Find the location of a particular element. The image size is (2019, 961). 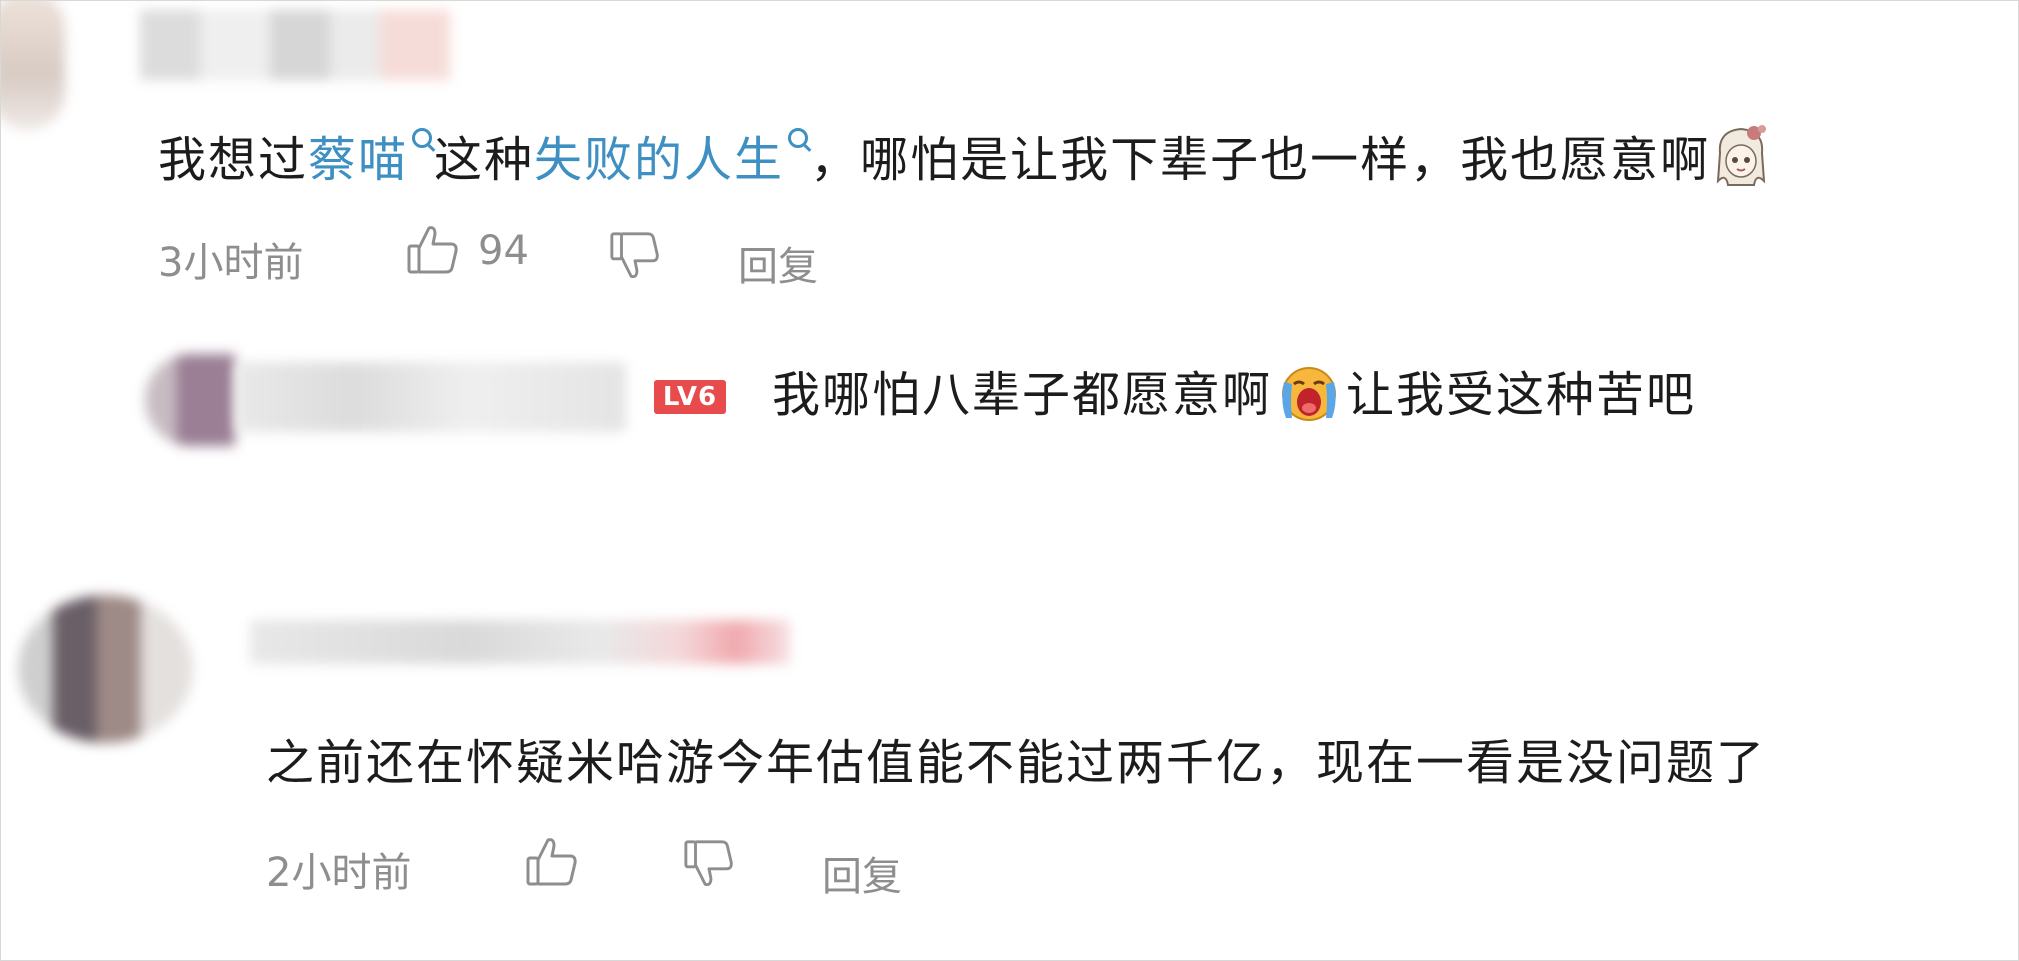

comment-text: 我想过蔡喵 这种失败的人生 ，哪怕是让我下辈子也一样，我也愿意啊 is located at coordinates (965, 159).